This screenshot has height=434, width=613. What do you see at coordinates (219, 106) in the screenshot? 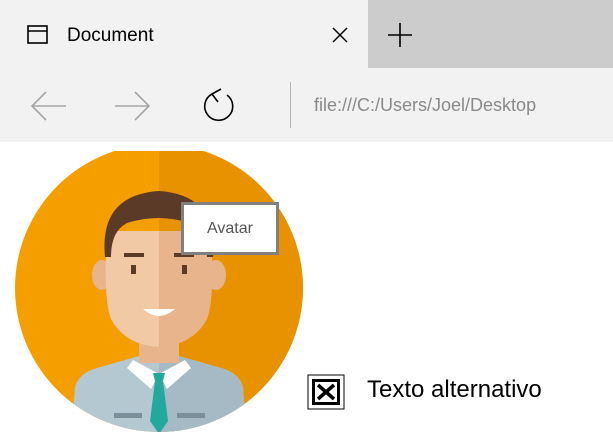
I see `refresh-icon` at bounding box center [219, 106].